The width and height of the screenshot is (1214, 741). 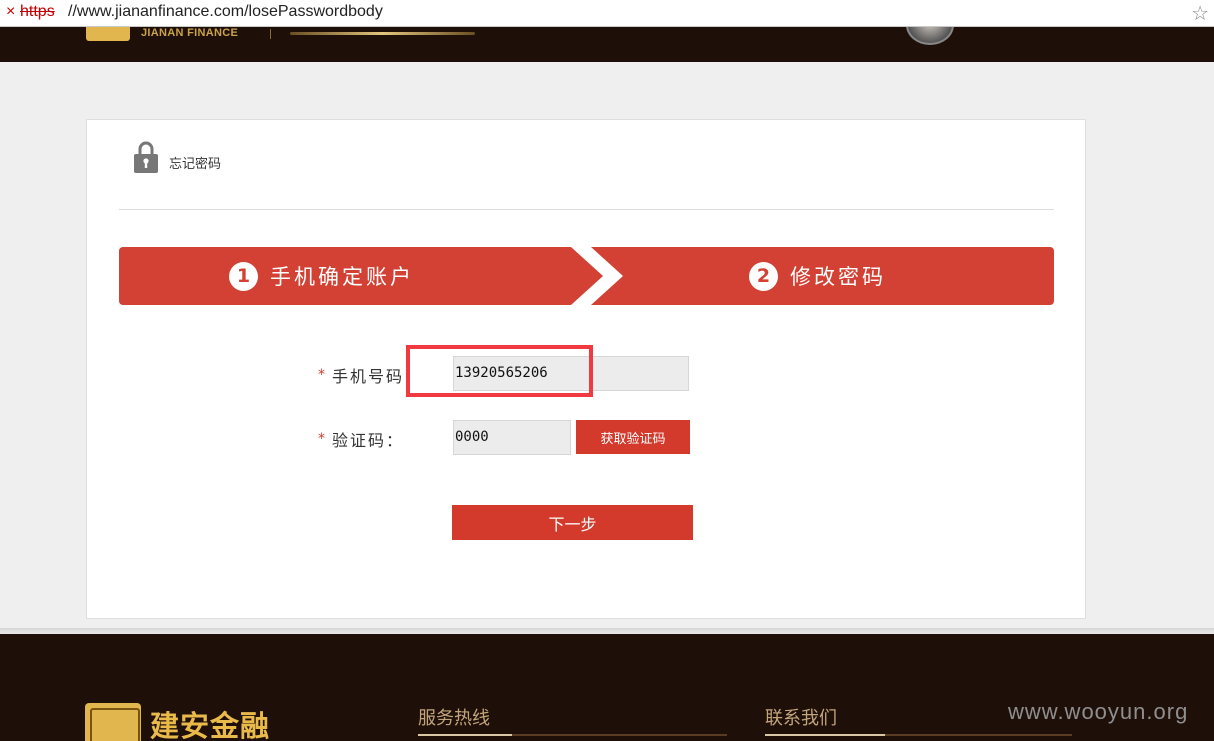 I want to click on hotline-heading: 服务热线, so click(x=454, y=718).